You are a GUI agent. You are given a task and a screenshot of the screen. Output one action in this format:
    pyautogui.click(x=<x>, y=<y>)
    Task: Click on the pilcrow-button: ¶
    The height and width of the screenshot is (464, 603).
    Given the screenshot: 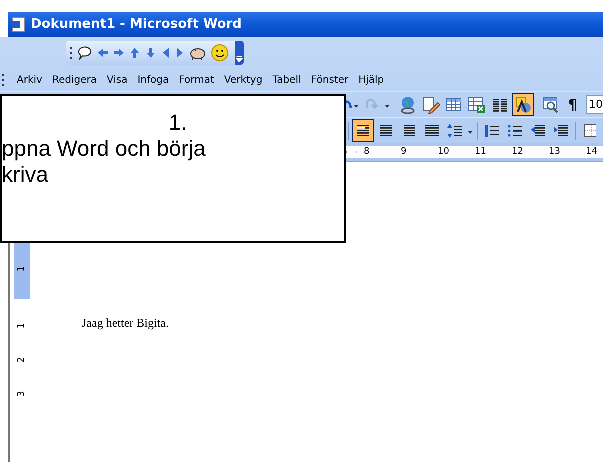 What is the action you would take?
    pyautogui.click(x=573, y=104)
    